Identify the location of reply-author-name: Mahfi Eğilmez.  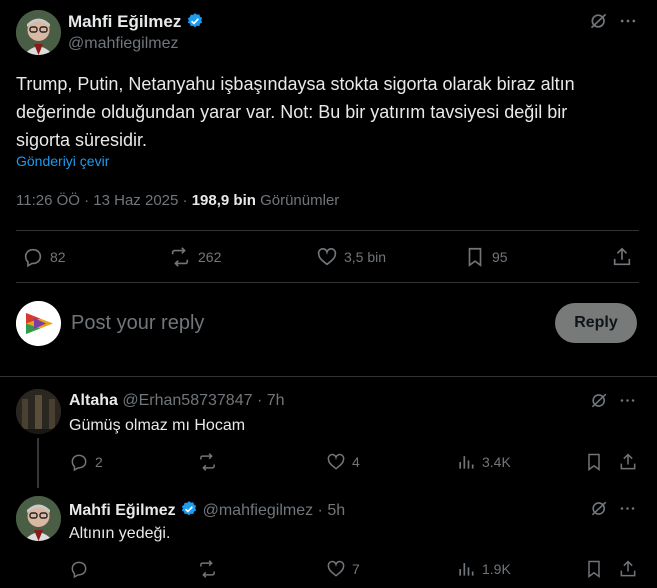
(122, 510).